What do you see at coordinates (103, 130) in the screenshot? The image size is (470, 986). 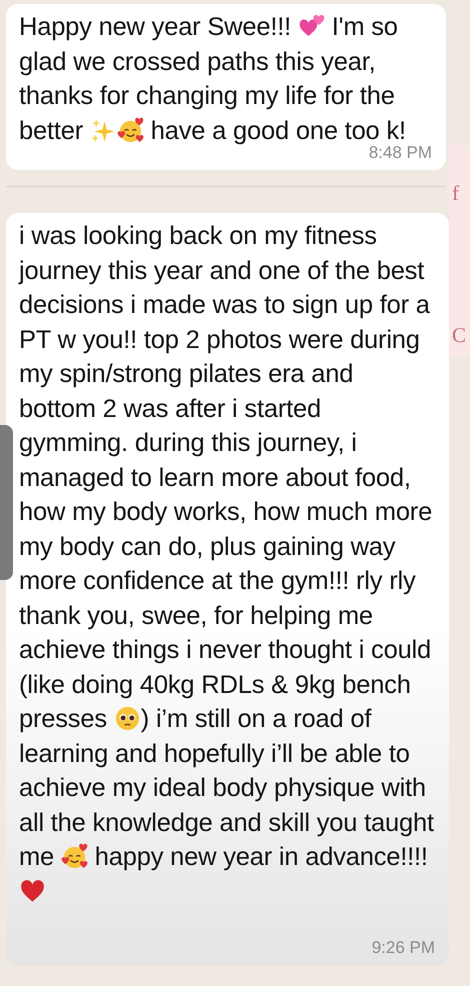 I see `sparkles-icon` at bounding box center [103, 130].